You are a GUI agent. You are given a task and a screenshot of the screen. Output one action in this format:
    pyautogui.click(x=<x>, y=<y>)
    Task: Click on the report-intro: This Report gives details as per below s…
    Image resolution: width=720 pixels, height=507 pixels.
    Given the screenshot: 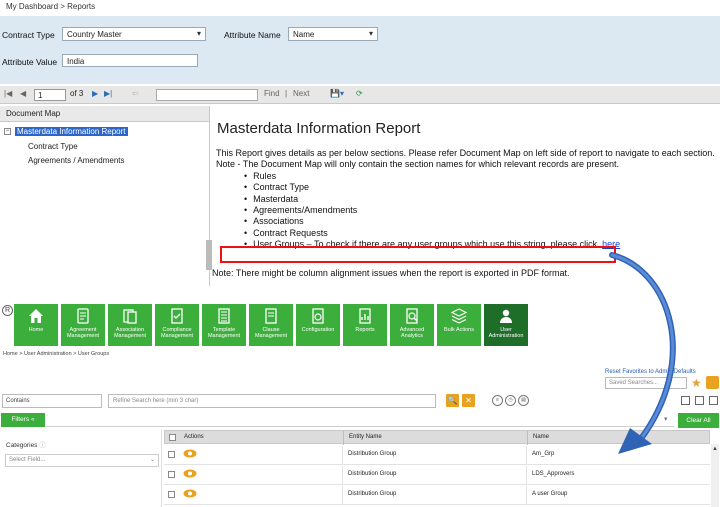 What is the action you would take?
    pyautogui.click(x=465, y=153)
    